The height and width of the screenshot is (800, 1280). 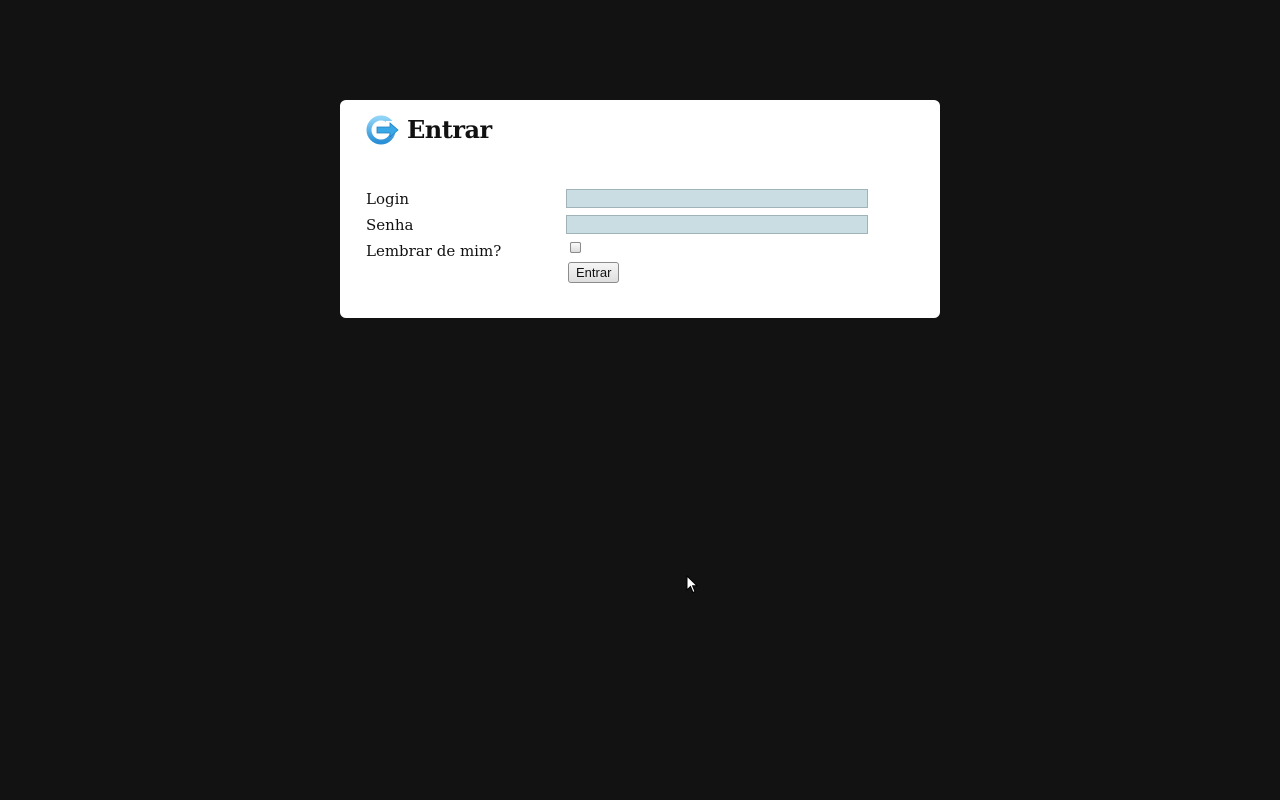 What do you see at coordinates (434, 251) in the screenshot?
I see `remember-label: Lembrar de mim?` at bounding box center [434, 251].